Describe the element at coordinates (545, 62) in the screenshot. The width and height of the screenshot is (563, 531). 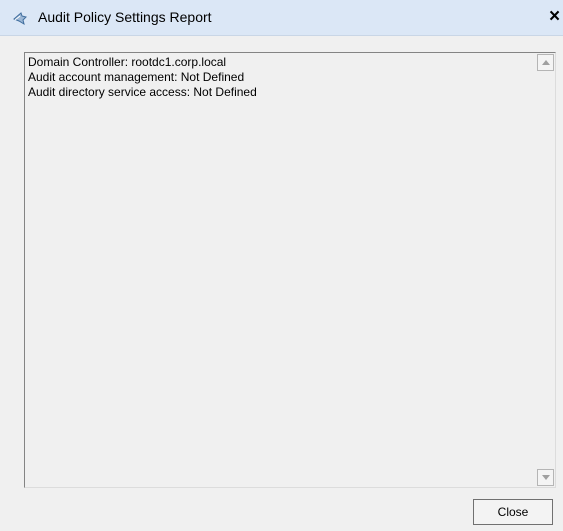
I see `scroll-up-icon` at that location.